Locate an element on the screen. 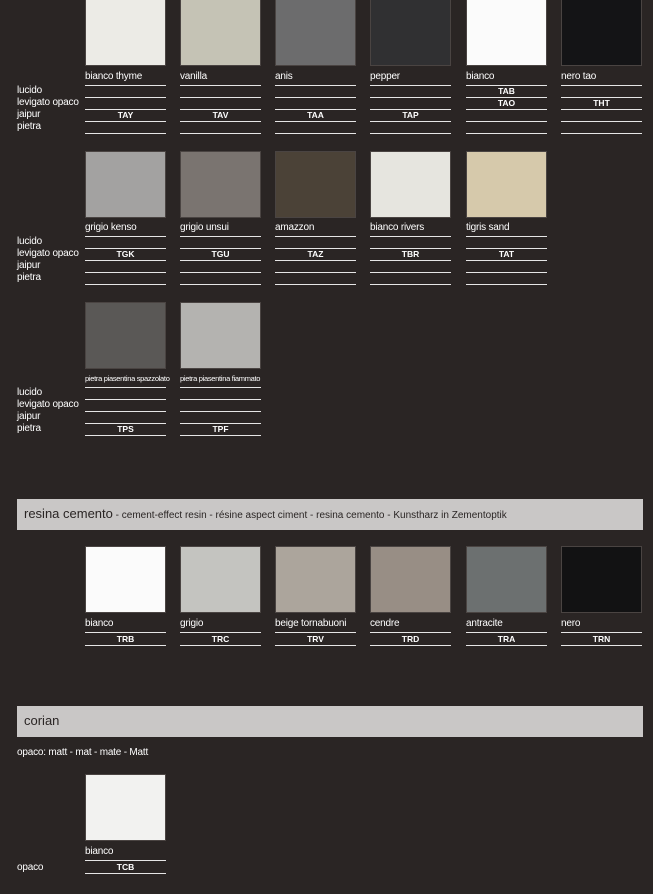 Image resolution: width=653 pixels, height=894 pixels. material-name: grigio kenso is located at coordinates (111, 227).